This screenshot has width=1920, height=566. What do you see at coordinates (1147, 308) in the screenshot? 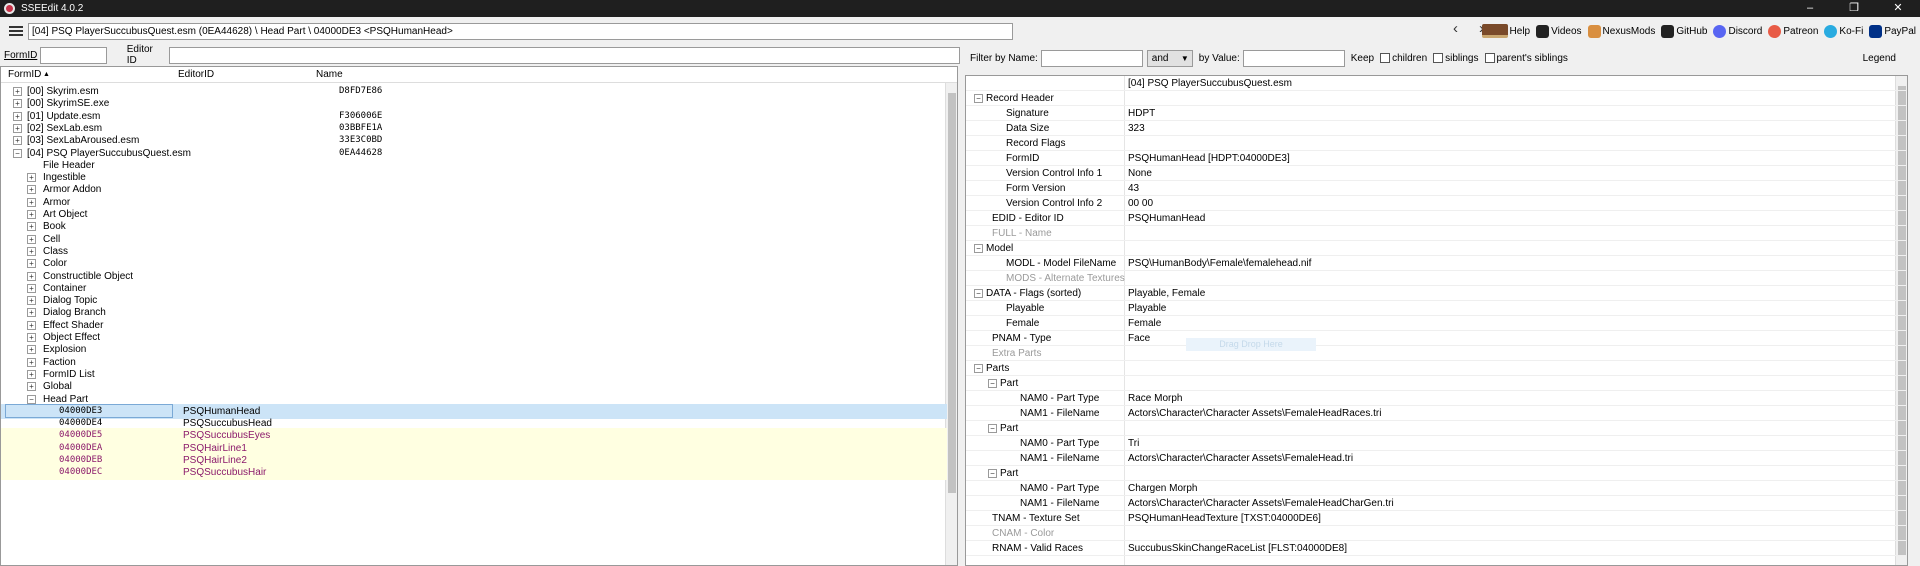
I see `record-field-value: Playable` at bounding box center [1147, 308].